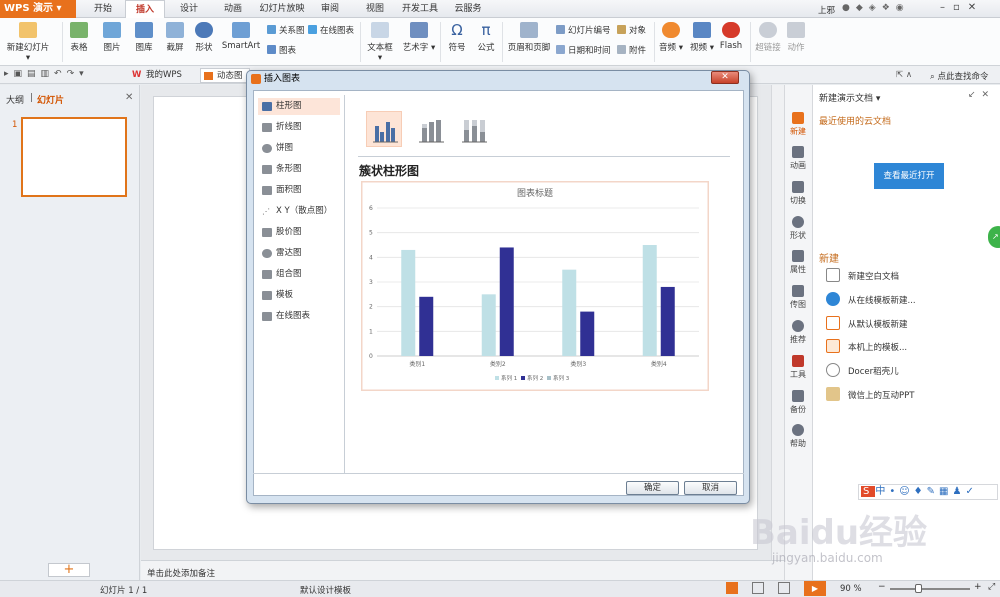 This screenshot has width=1000, height=597. Describe the element at coordinates (777, 322) in the screenshot. I see `vertical-scrollbar` at that location.